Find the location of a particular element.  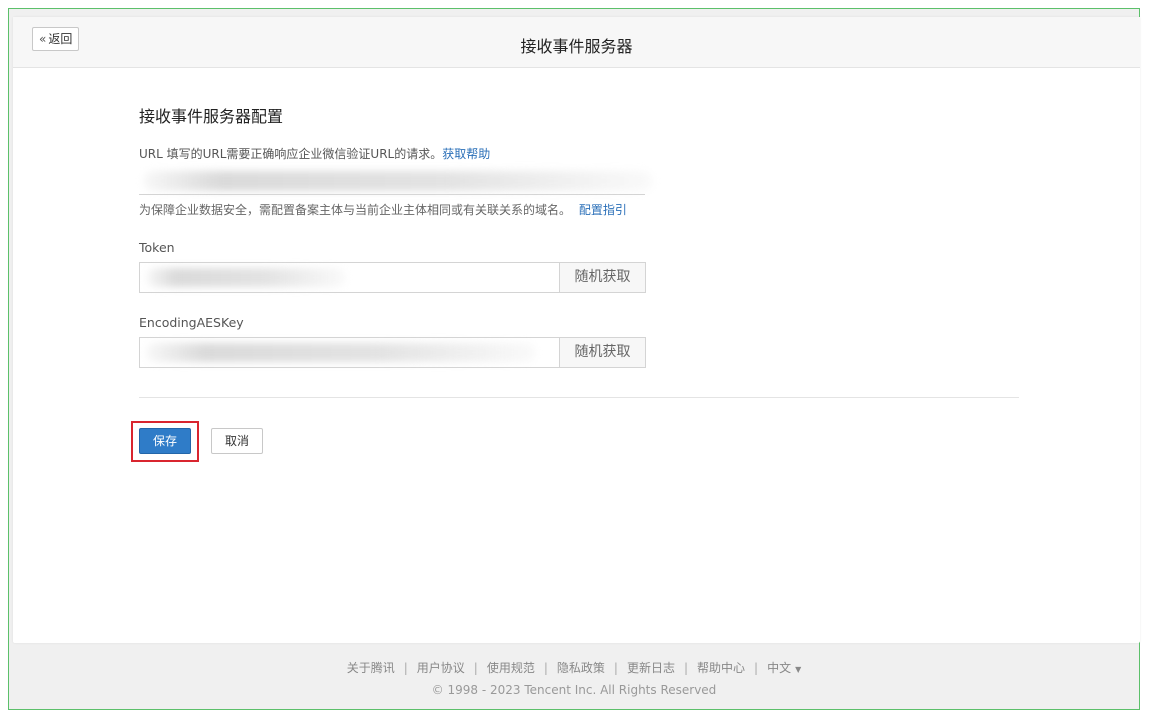

footer-link-about: 关于腾讯 is located at coordinates (371, 667).